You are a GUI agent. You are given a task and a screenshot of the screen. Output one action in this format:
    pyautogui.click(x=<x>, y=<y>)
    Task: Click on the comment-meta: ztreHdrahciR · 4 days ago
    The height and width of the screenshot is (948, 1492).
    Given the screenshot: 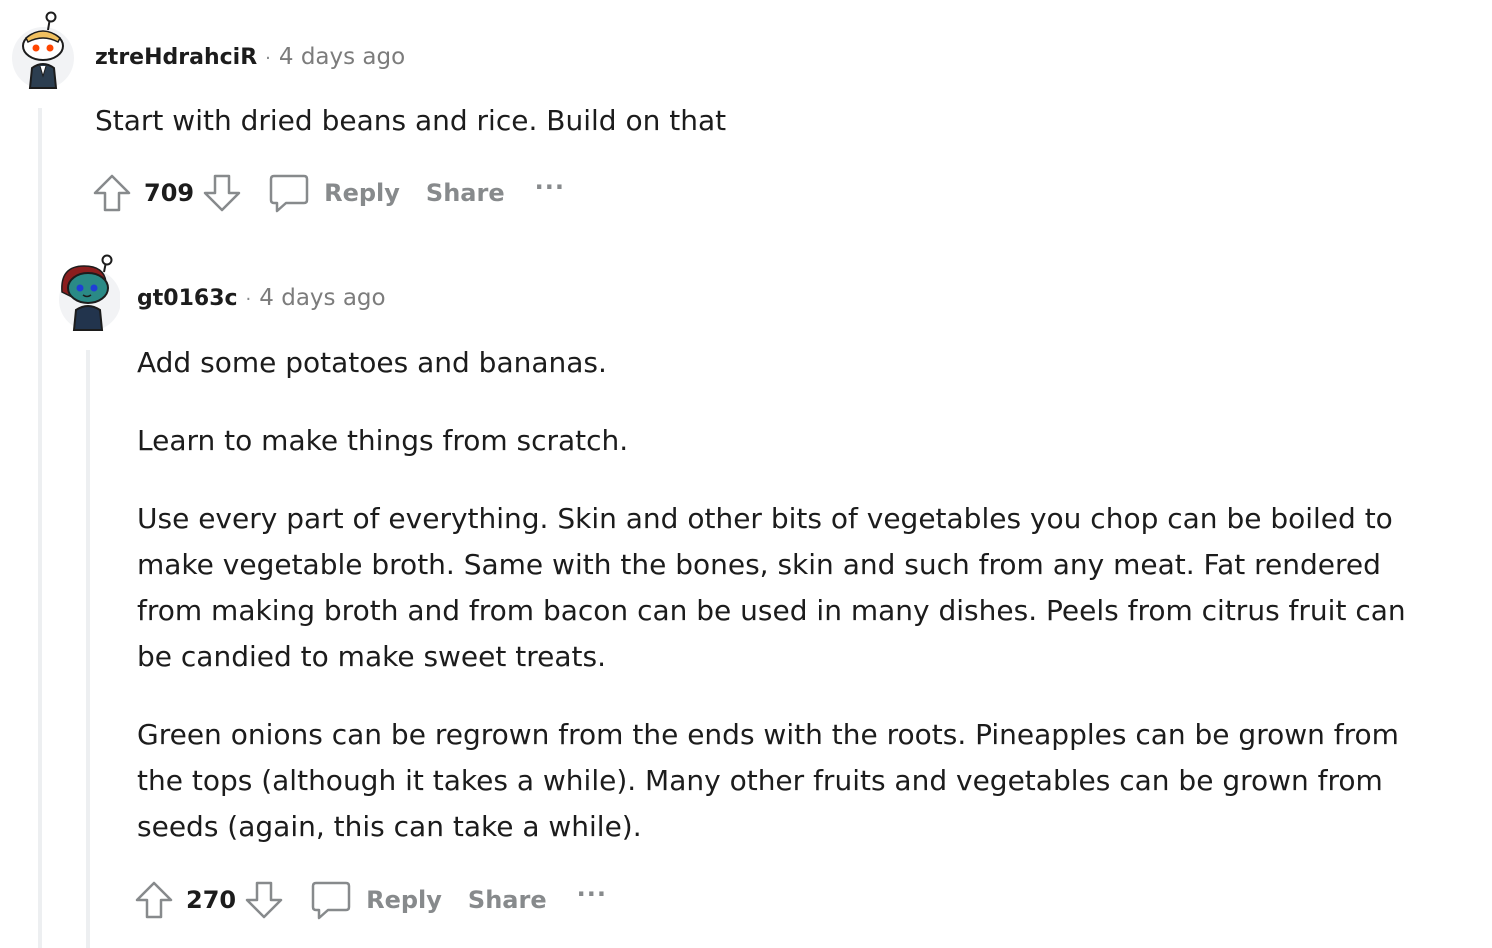 What is the action you would take?
    pyautogui.click(x=250, y=57)
    